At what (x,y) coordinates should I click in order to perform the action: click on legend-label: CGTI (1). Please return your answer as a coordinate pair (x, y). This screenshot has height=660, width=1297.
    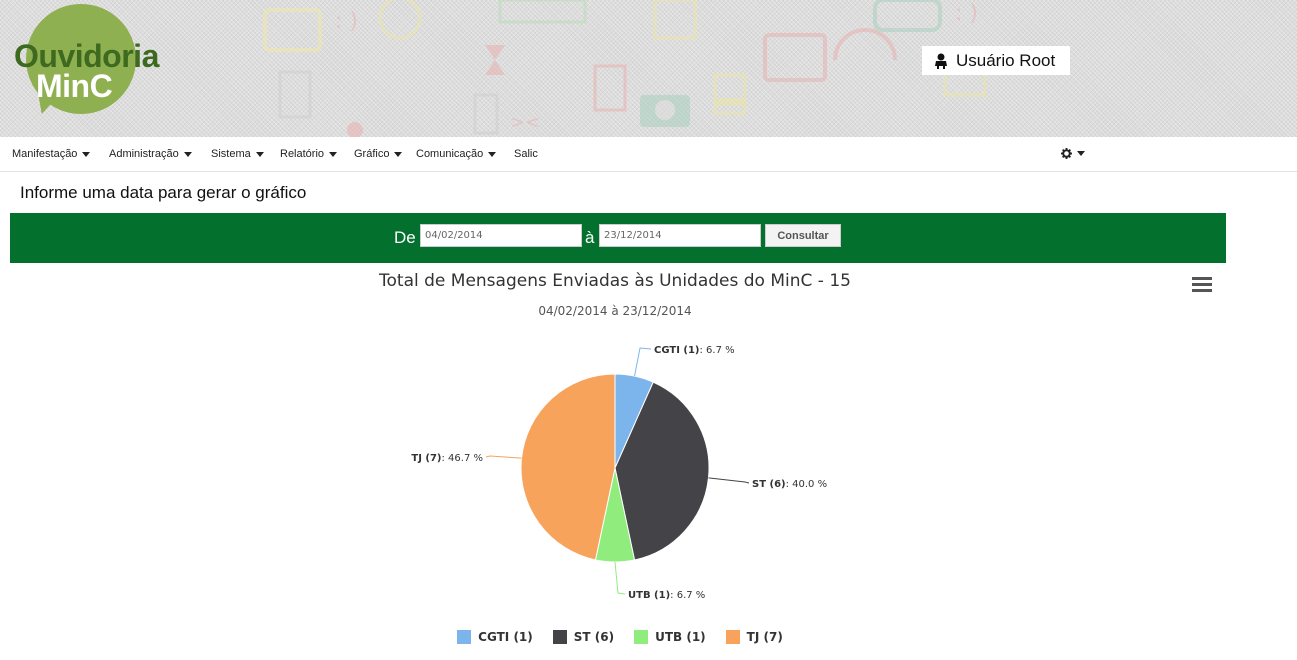
    Looking at the image, I should click on (505, 637).